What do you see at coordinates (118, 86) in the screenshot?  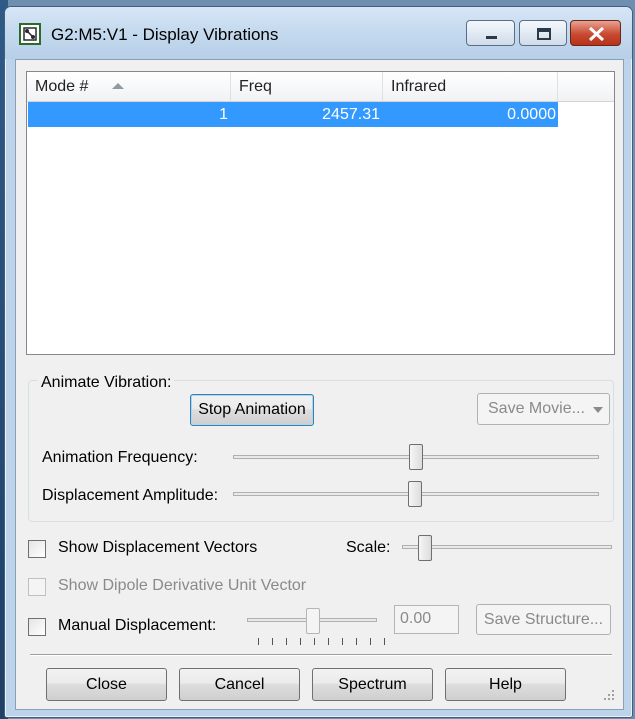 I see `sort-ascending-icon` at bounding box center [118, 86].